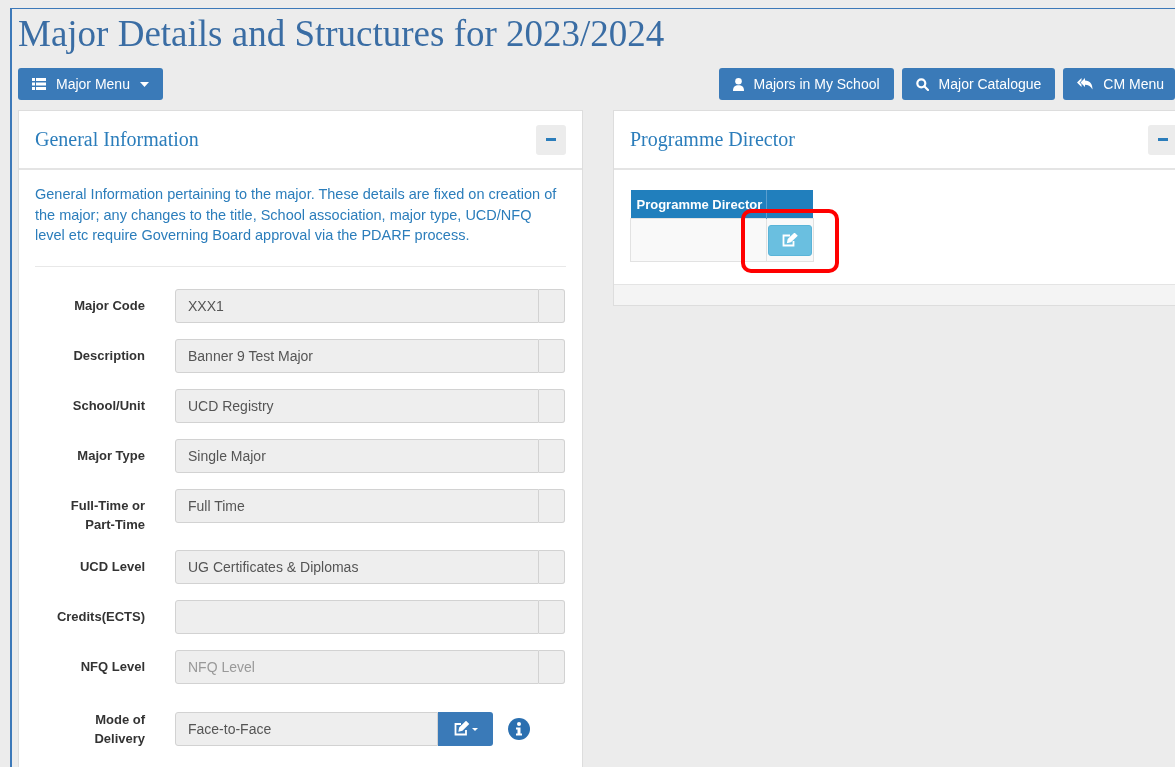  Describe the element at coordinates (111, 566) in the screenshot. I see `field-label: UCD Level` at that location.